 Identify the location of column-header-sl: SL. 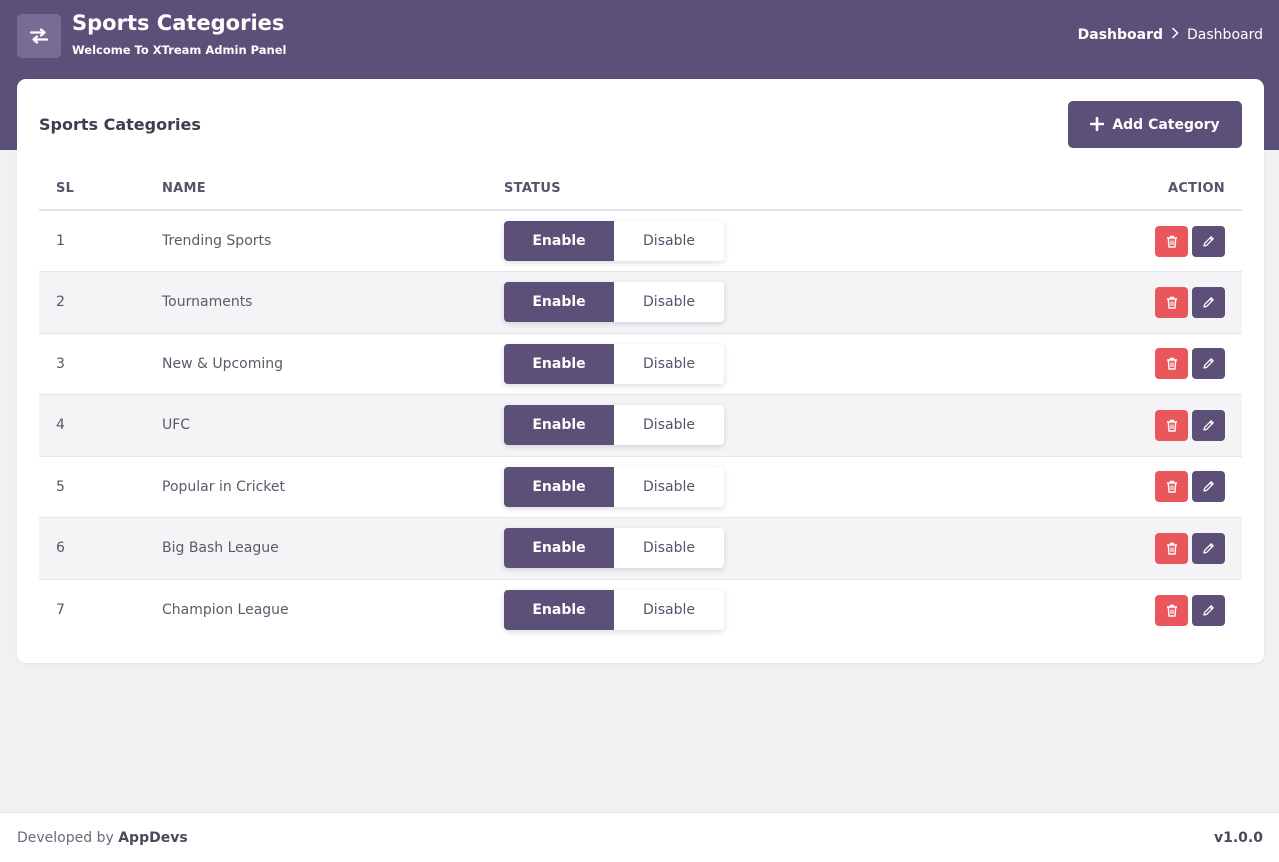
(100, 189).